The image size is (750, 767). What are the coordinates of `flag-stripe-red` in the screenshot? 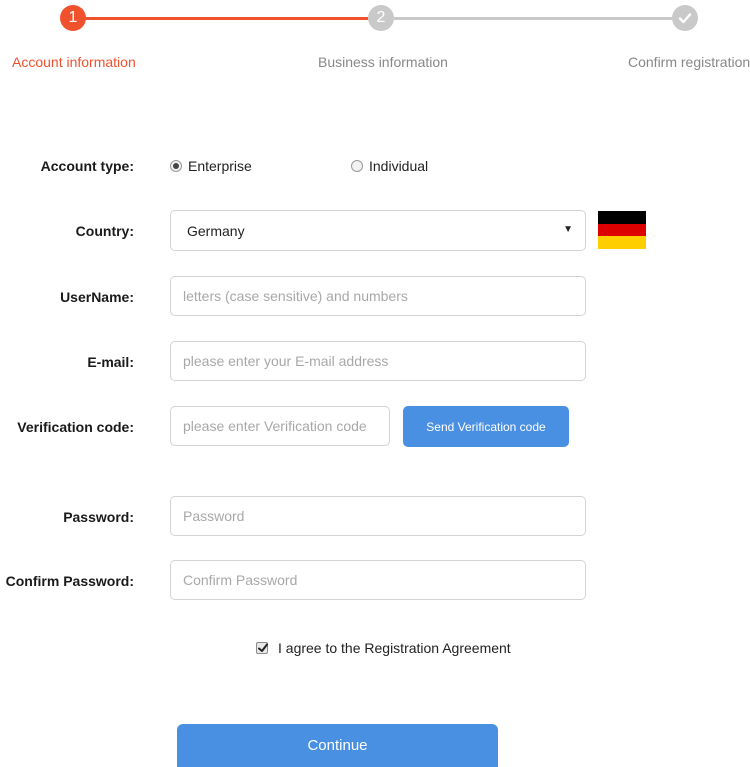 It's located at (622, 230).